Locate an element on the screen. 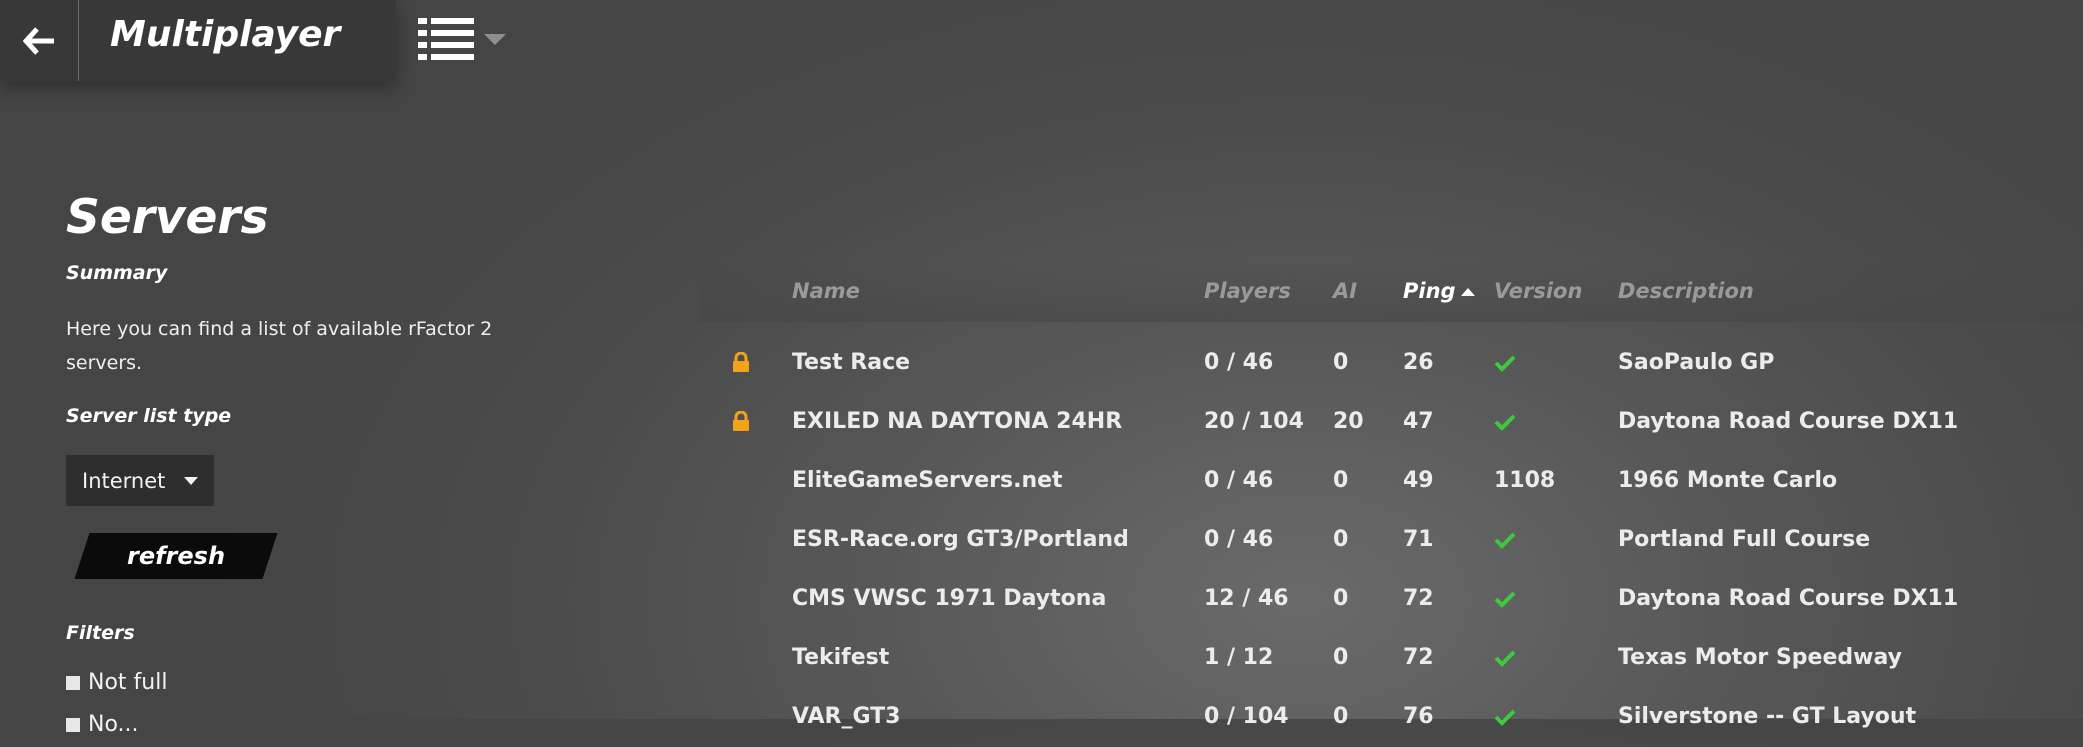 Image resolution: width=2083 pixels, height=747 pixels. server-ping: 76 is located at coordinates (1418, 716).